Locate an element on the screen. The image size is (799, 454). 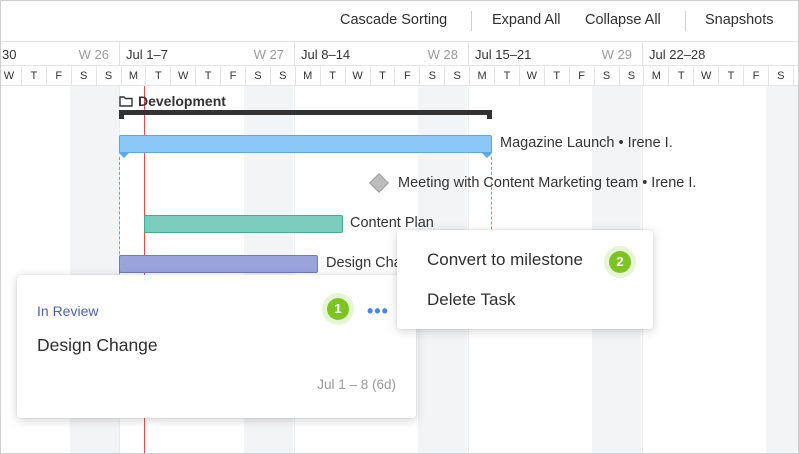
week-date-label: Jul 1–7 is located at coordinates (147, 54).